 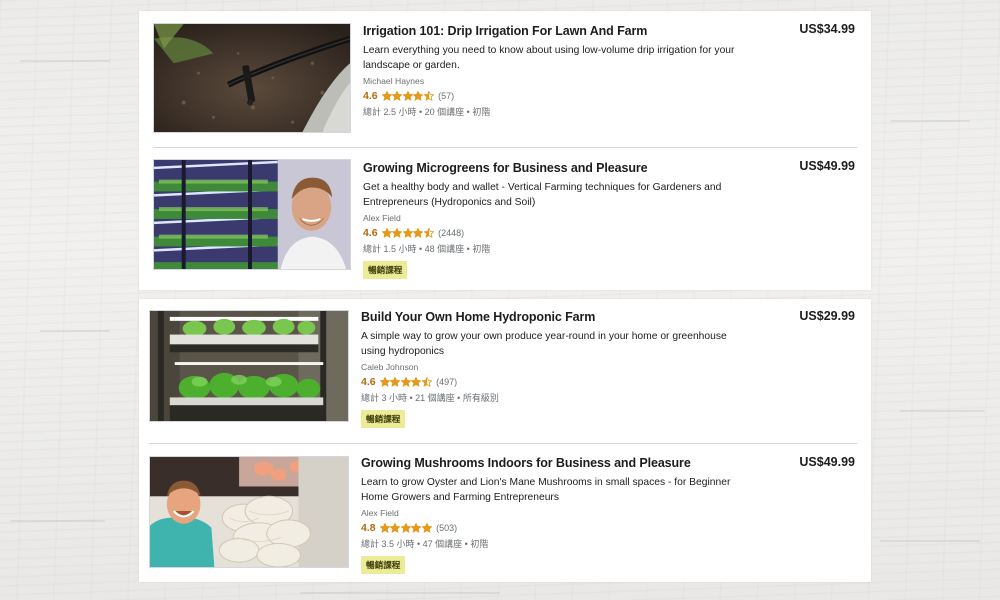 What do you see at coordinates (249, 512) in the screenshot?
I see `mushroom-instructor-photo` at bounding box center [249, 512].